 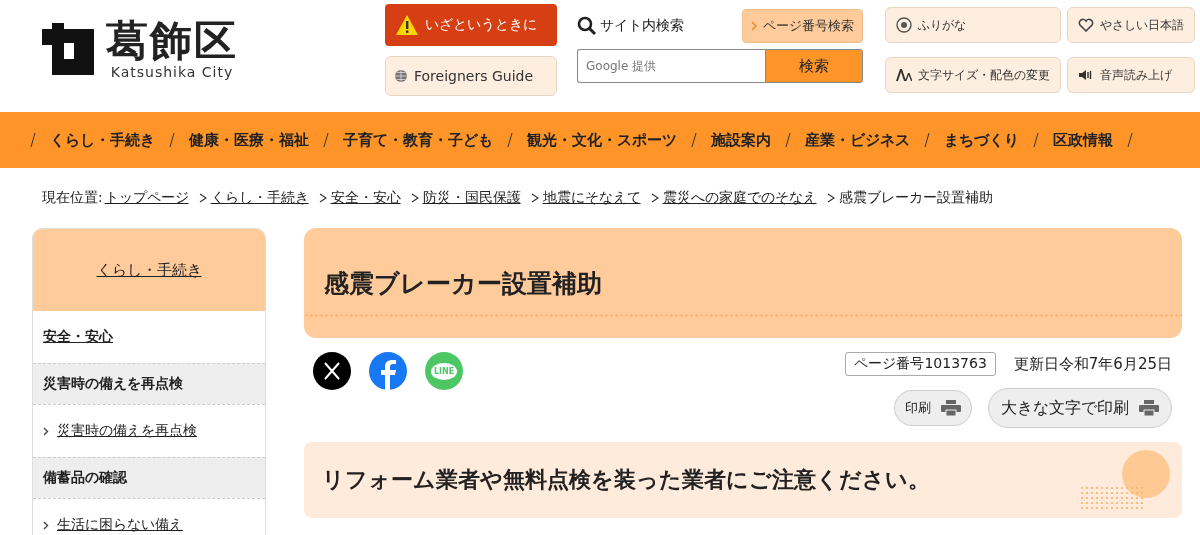 I want to click on speaker-icon, so click(x=1086, y=75).